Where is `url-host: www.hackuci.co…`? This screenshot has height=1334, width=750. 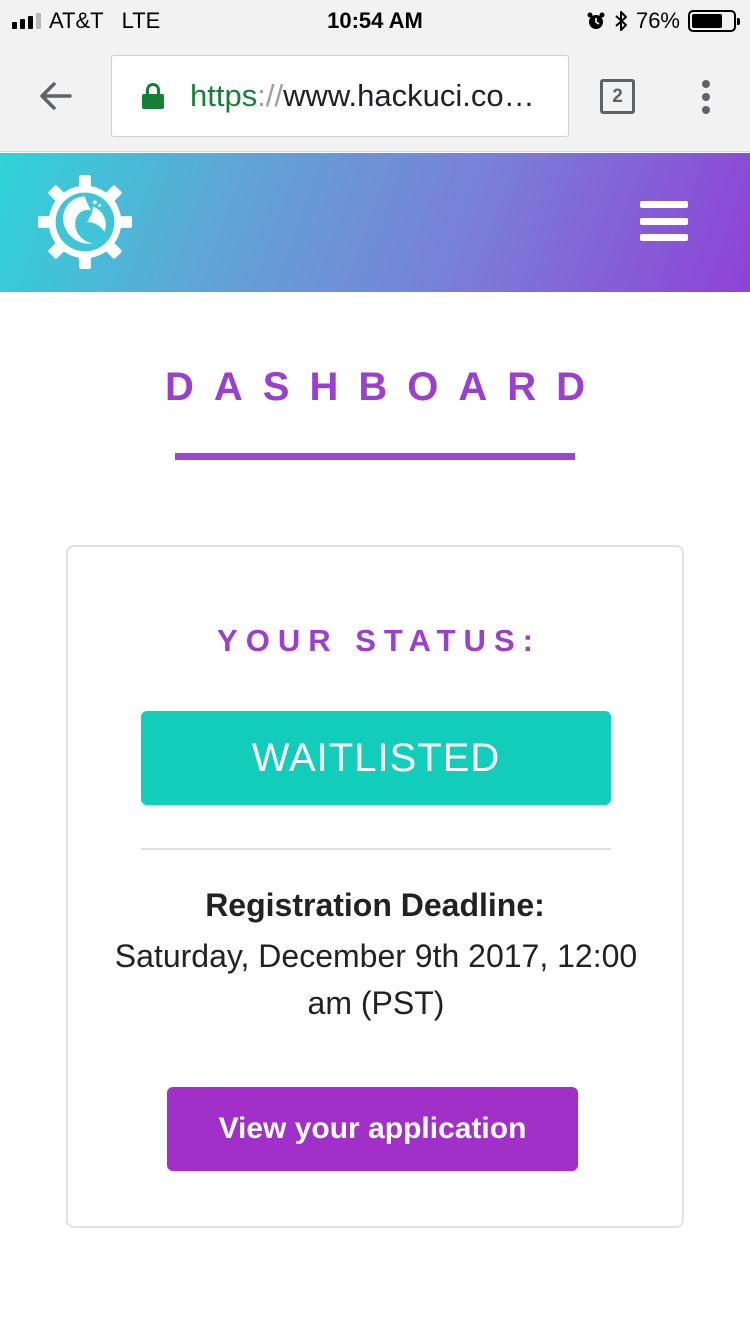 url-host: www.hackuci.co… is located at coordinates (409, 95).